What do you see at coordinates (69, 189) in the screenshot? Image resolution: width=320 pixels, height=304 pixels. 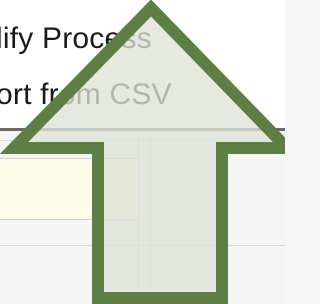 I see `input-field` at bounding box center [69, 189].